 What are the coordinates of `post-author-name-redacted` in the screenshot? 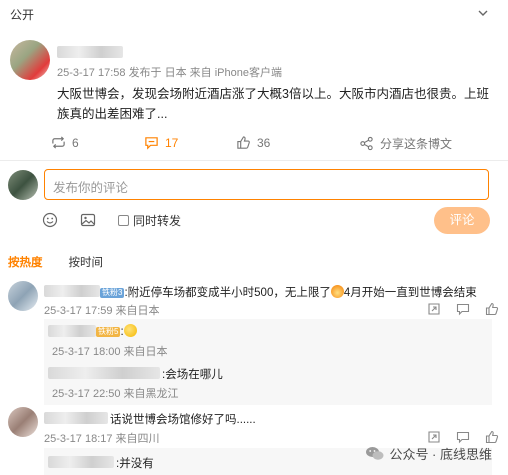 It's located at (90, 52).